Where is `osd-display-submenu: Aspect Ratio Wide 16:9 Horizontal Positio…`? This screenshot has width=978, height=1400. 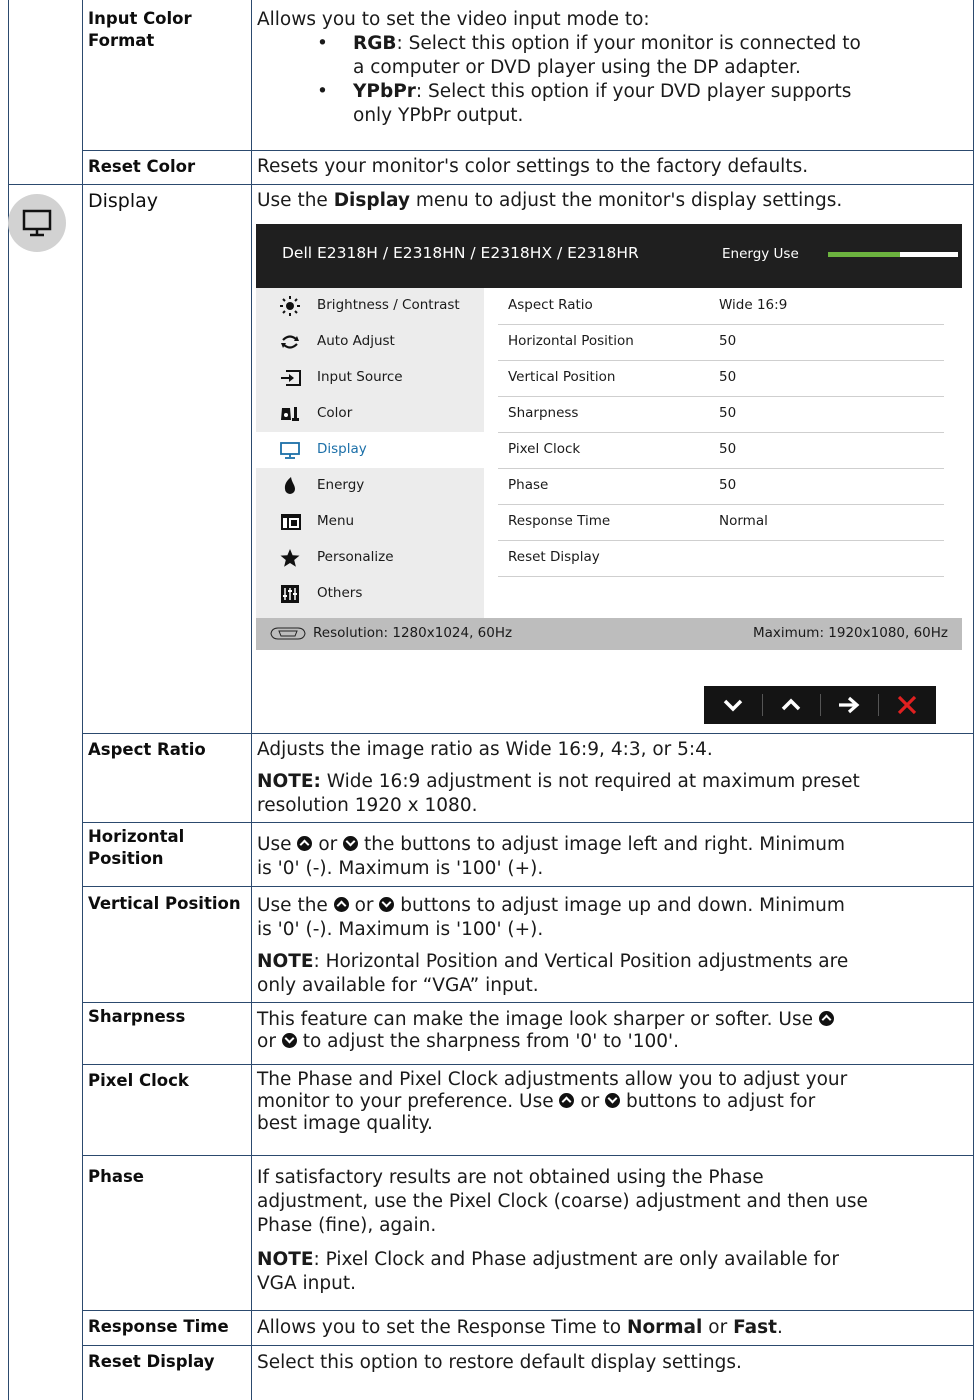
osd-display-submenu: Aspect Ratio Wide 16:9 Horizontal Positio… is located at coordinates (723, 453).